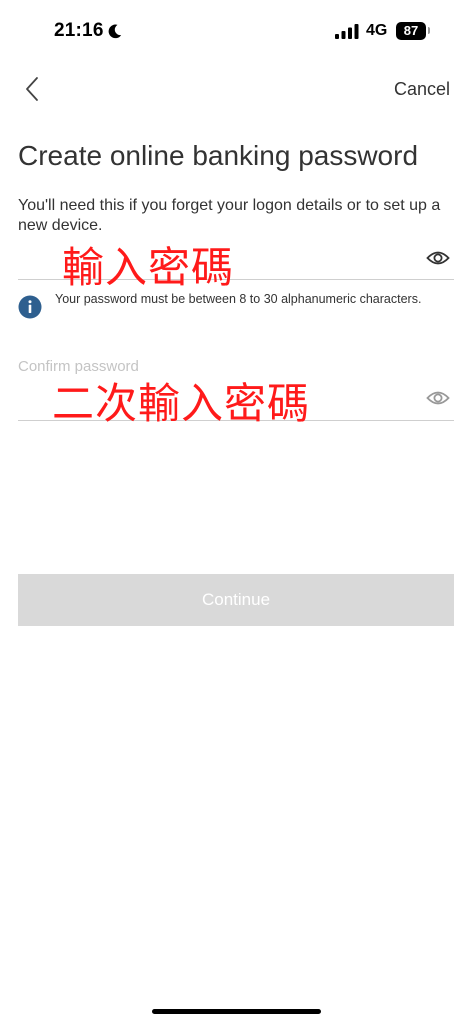  Describe the element at coordinates (422, 89) in the screenshot. I see `cancel-button: Cancel` at that location.